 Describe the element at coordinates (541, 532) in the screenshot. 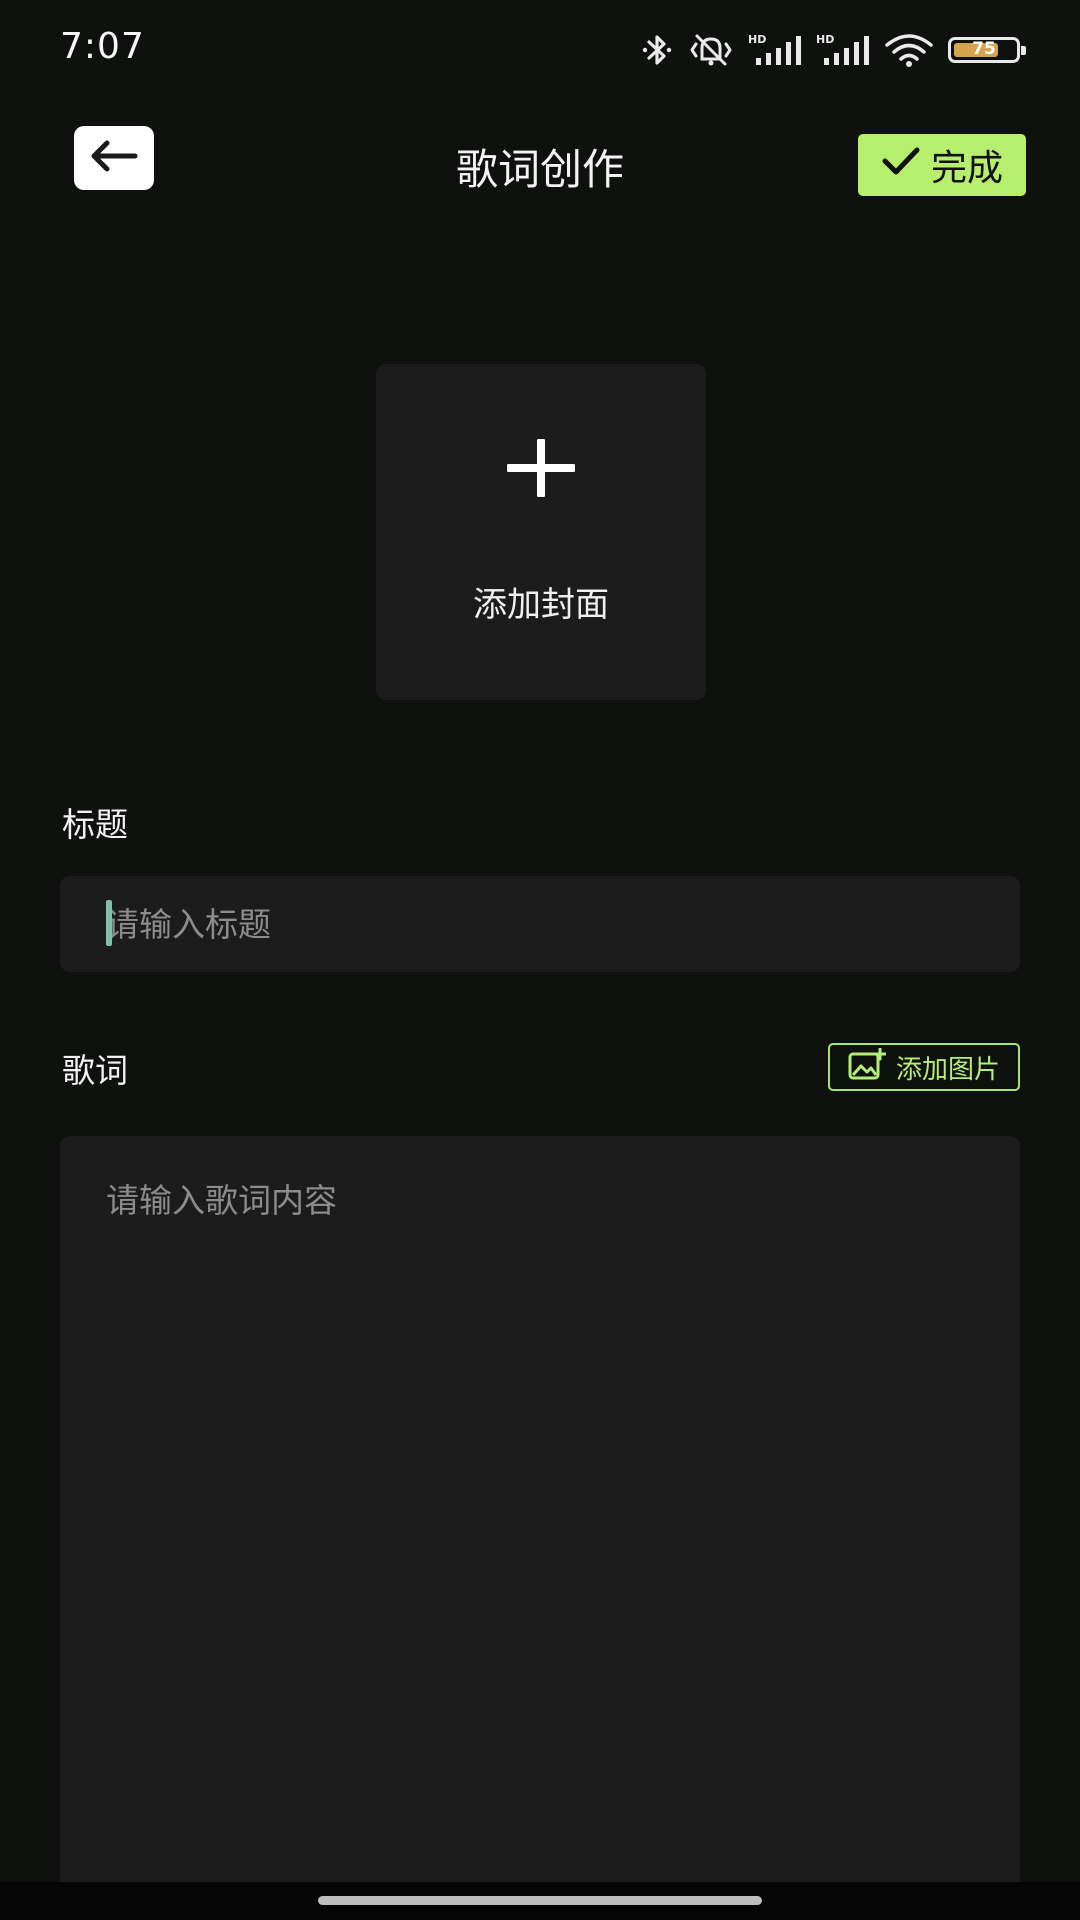

I see `add-cover-button: 添加封面` at that location.